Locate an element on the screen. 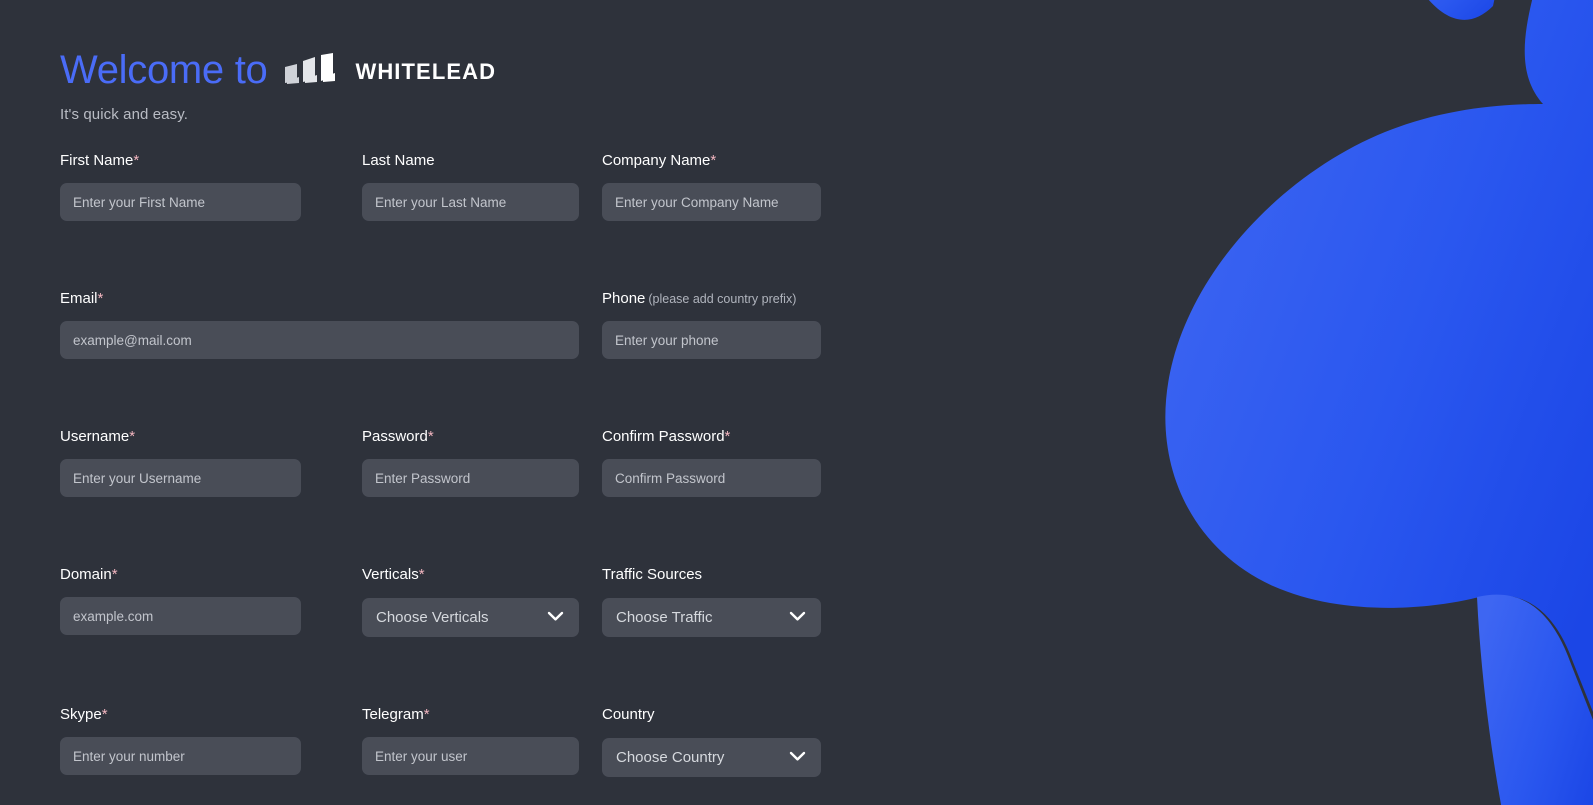  last-name-input is located at coordinates (470, 202).